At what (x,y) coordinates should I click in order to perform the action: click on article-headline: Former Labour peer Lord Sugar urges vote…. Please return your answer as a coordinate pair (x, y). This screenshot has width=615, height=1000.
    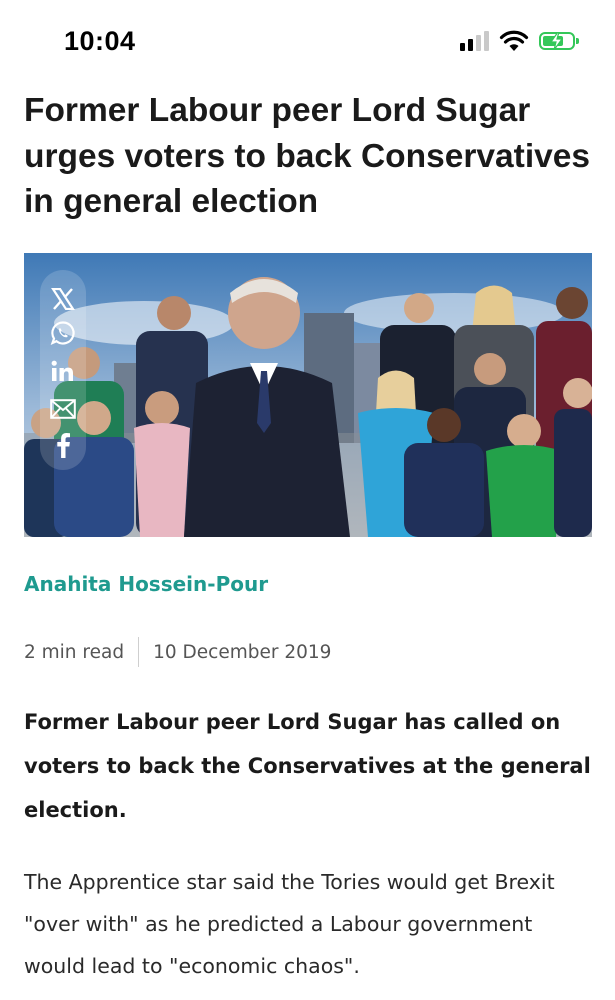
    Looking at the image, I should click on (307, 156).